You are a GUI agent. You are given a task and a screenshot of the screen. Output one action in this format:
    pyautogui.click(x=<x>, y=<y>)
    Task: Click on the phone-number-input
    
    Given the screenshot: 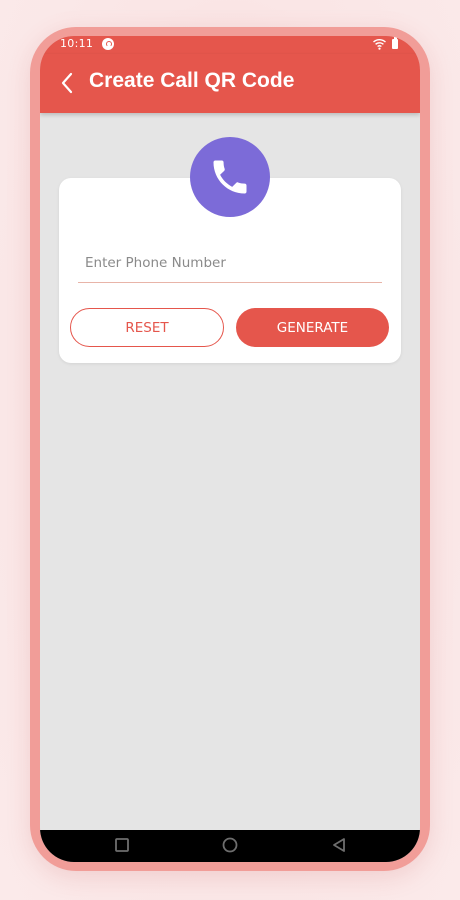 What is the action you would take?
    pyautogui.click(x=230, y=263)
    